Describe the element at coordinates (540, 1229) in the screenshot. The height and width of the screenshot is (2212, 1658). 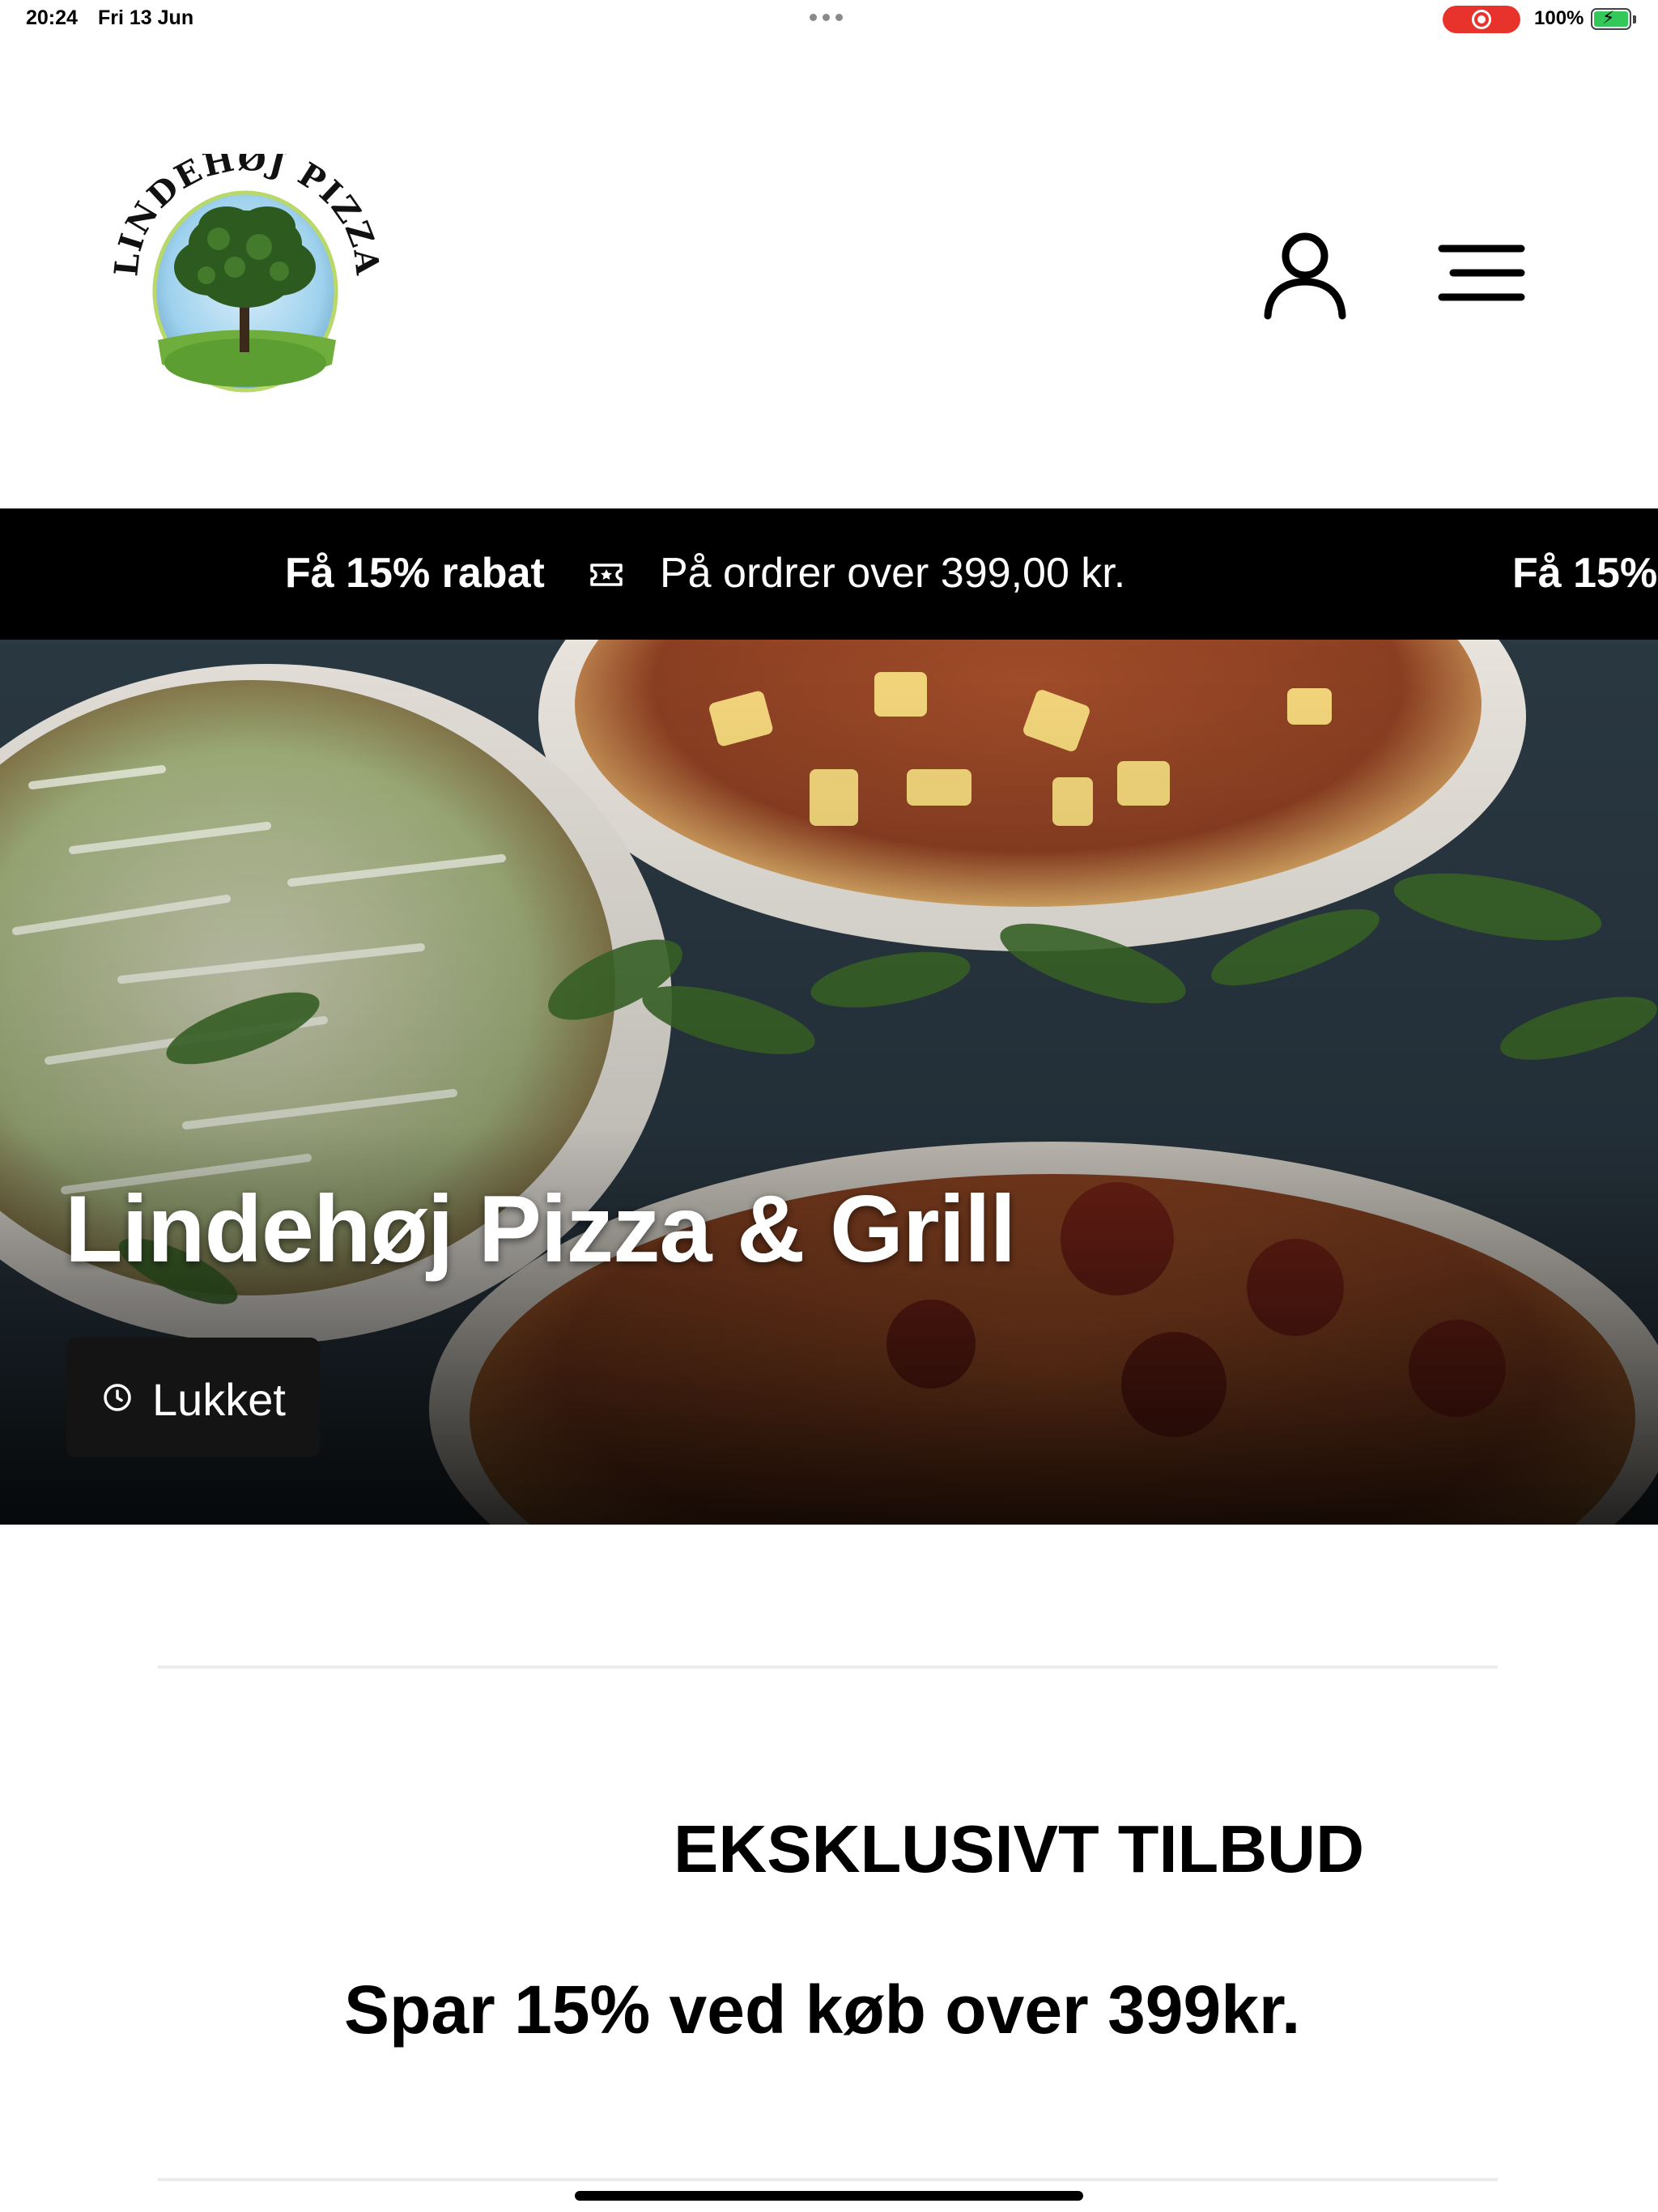
I see `restaurant-name: Lindehøj Pizza & Grill` at that location.